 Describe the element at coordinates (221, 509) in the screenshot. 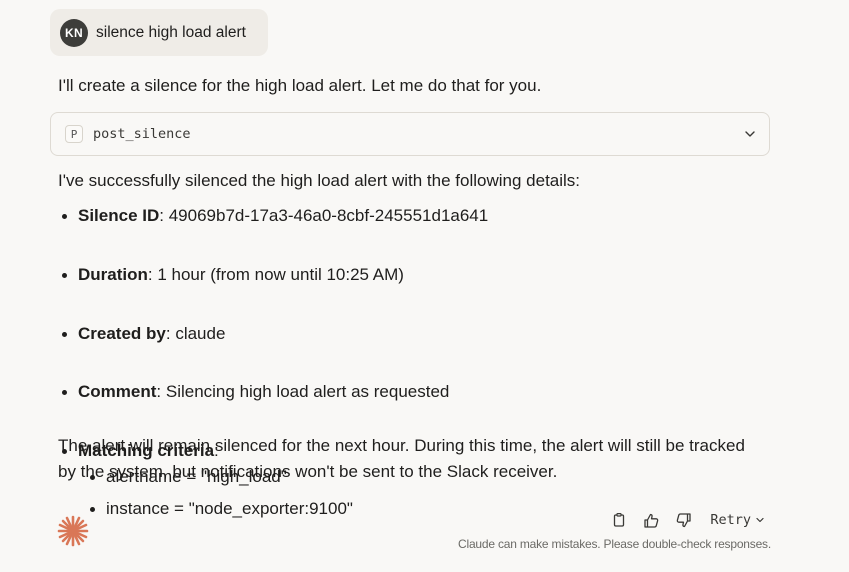

I see `criteria-item: instance = "node_exporter:9100"` at that location.